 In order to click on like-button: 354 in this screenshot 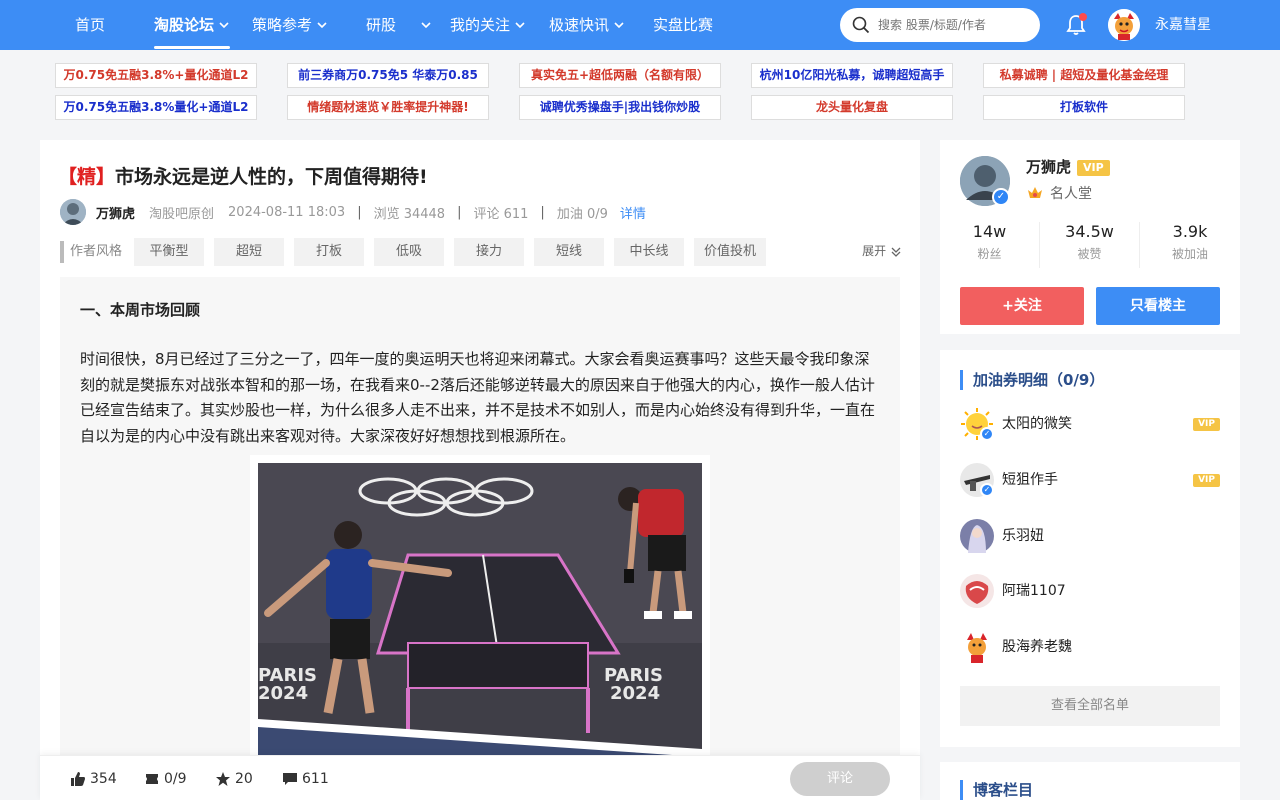, I will do `click(93, 778)`.